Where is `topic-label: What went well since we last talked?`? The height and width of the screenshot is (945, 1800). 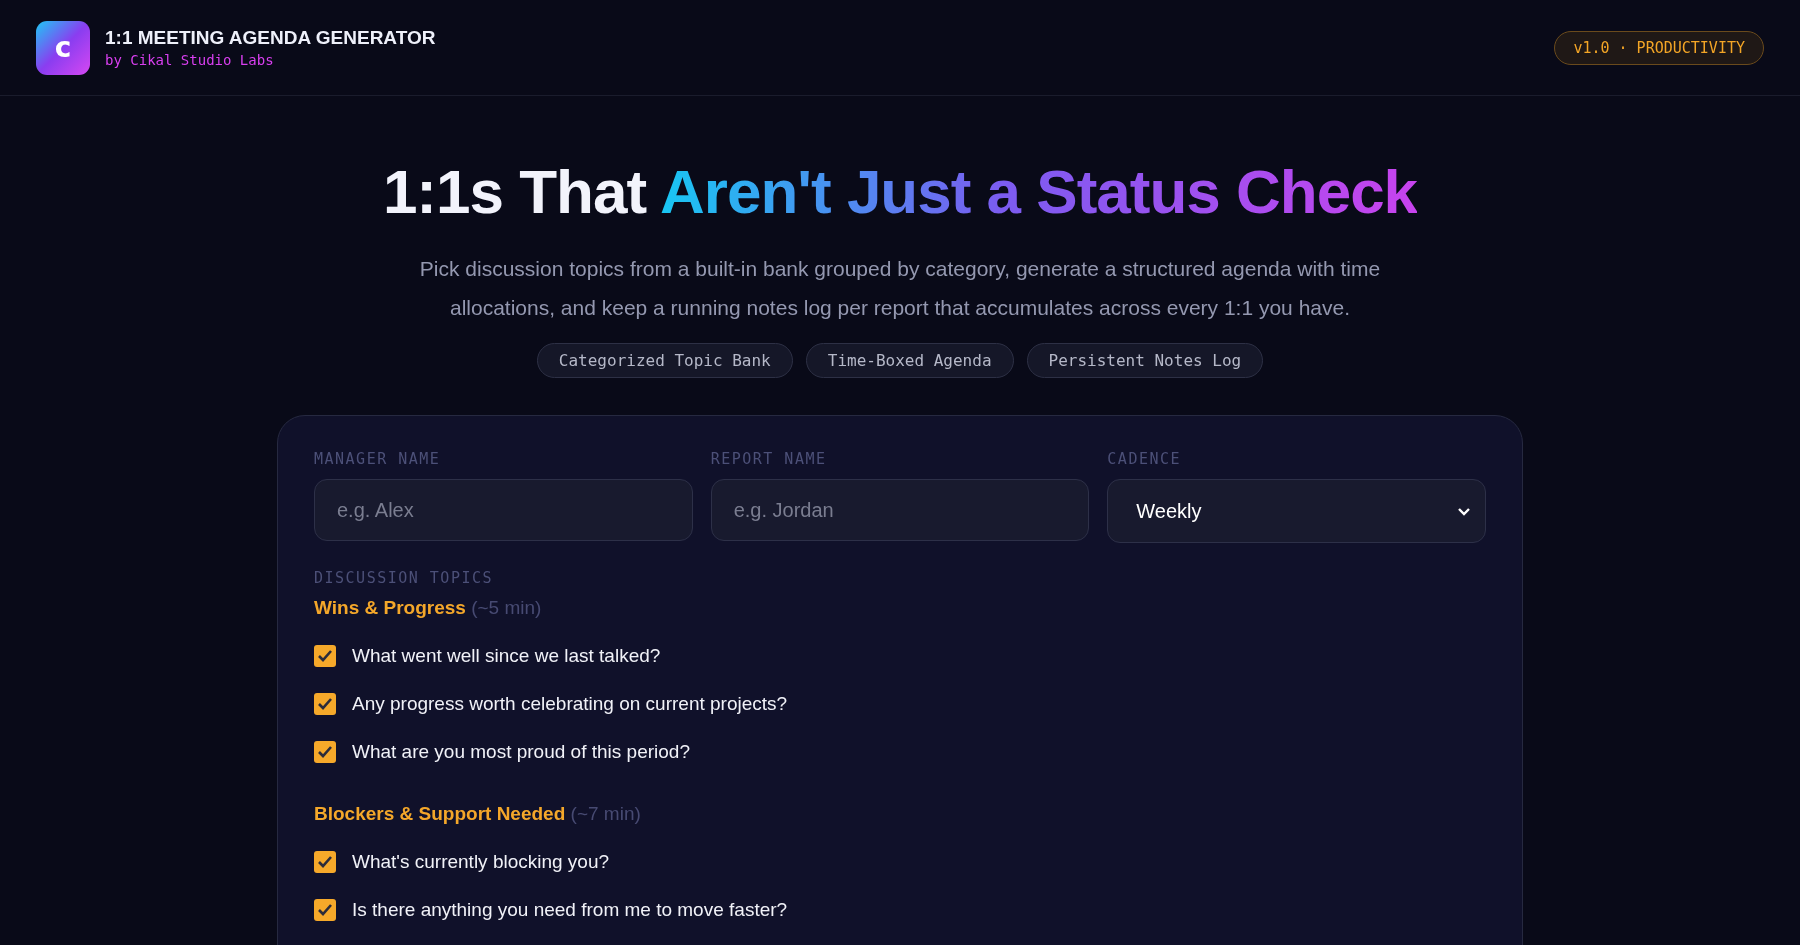 topic-label: What went well since we last talked? is located at coordinates (506, 656).